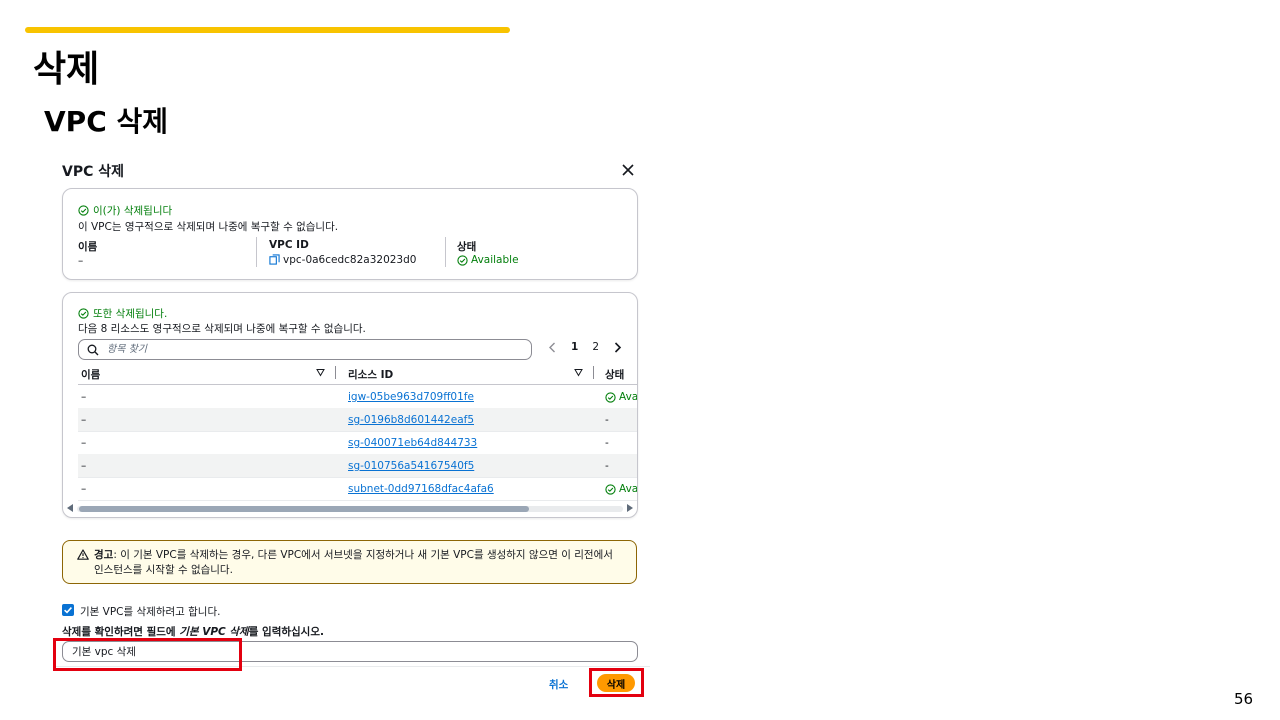 The height and width of the screenshot is (720, 1280). Describe the element at coordinates (304, 509) in the screenshot. I see `scrollbar-thumb` at that location.